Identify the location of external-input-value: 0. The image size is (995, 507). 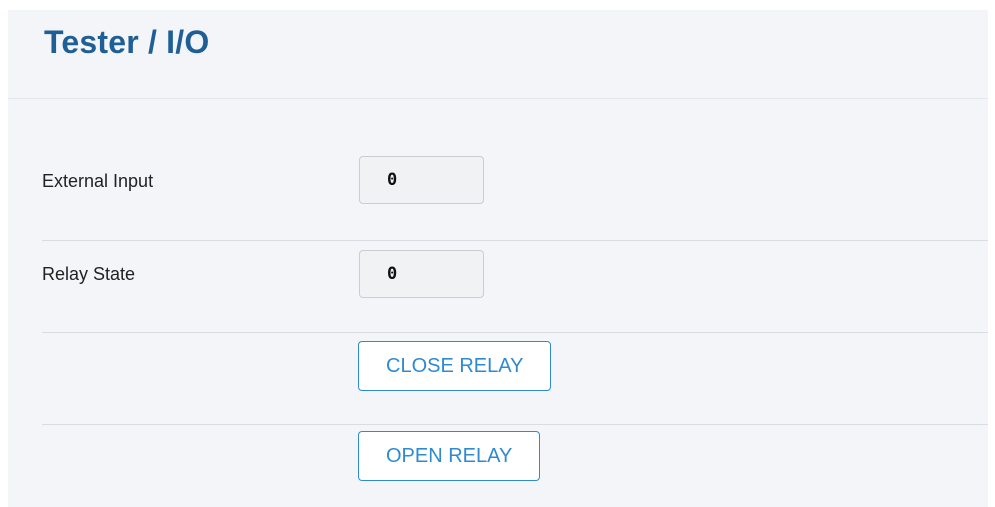
(421, 180).